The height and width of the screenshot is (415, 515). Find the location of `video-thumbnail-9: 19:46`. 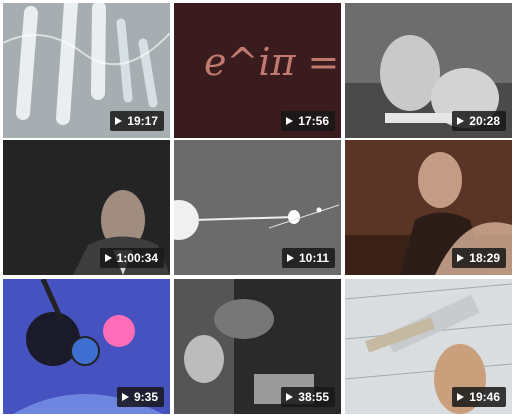

video-thumbnail-9: 19:46 is located at coordinates (428, 346).